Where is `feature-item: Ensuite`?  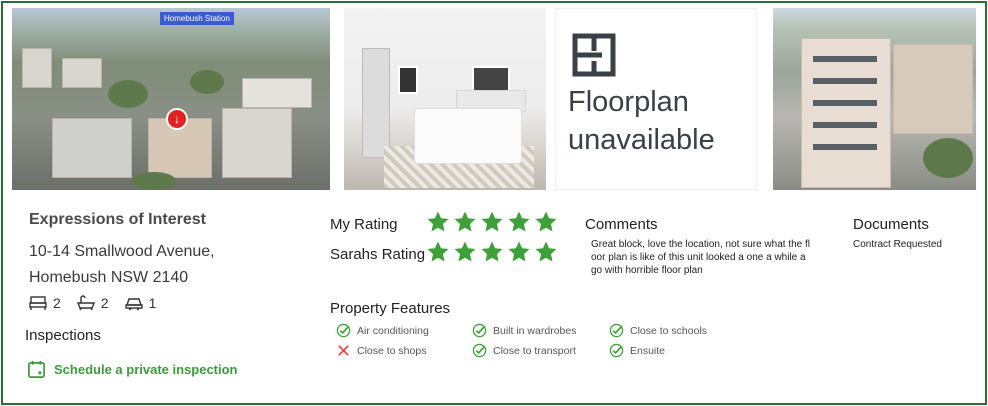 feature-item: Ensuite is located at coordinates (637, 350).